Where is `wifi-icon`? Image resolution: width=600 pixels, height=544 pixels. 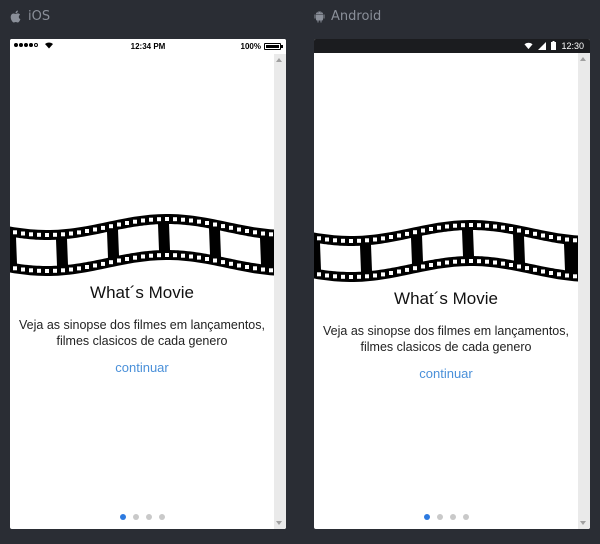
wifi-icon is located at coordinates (528, 45).